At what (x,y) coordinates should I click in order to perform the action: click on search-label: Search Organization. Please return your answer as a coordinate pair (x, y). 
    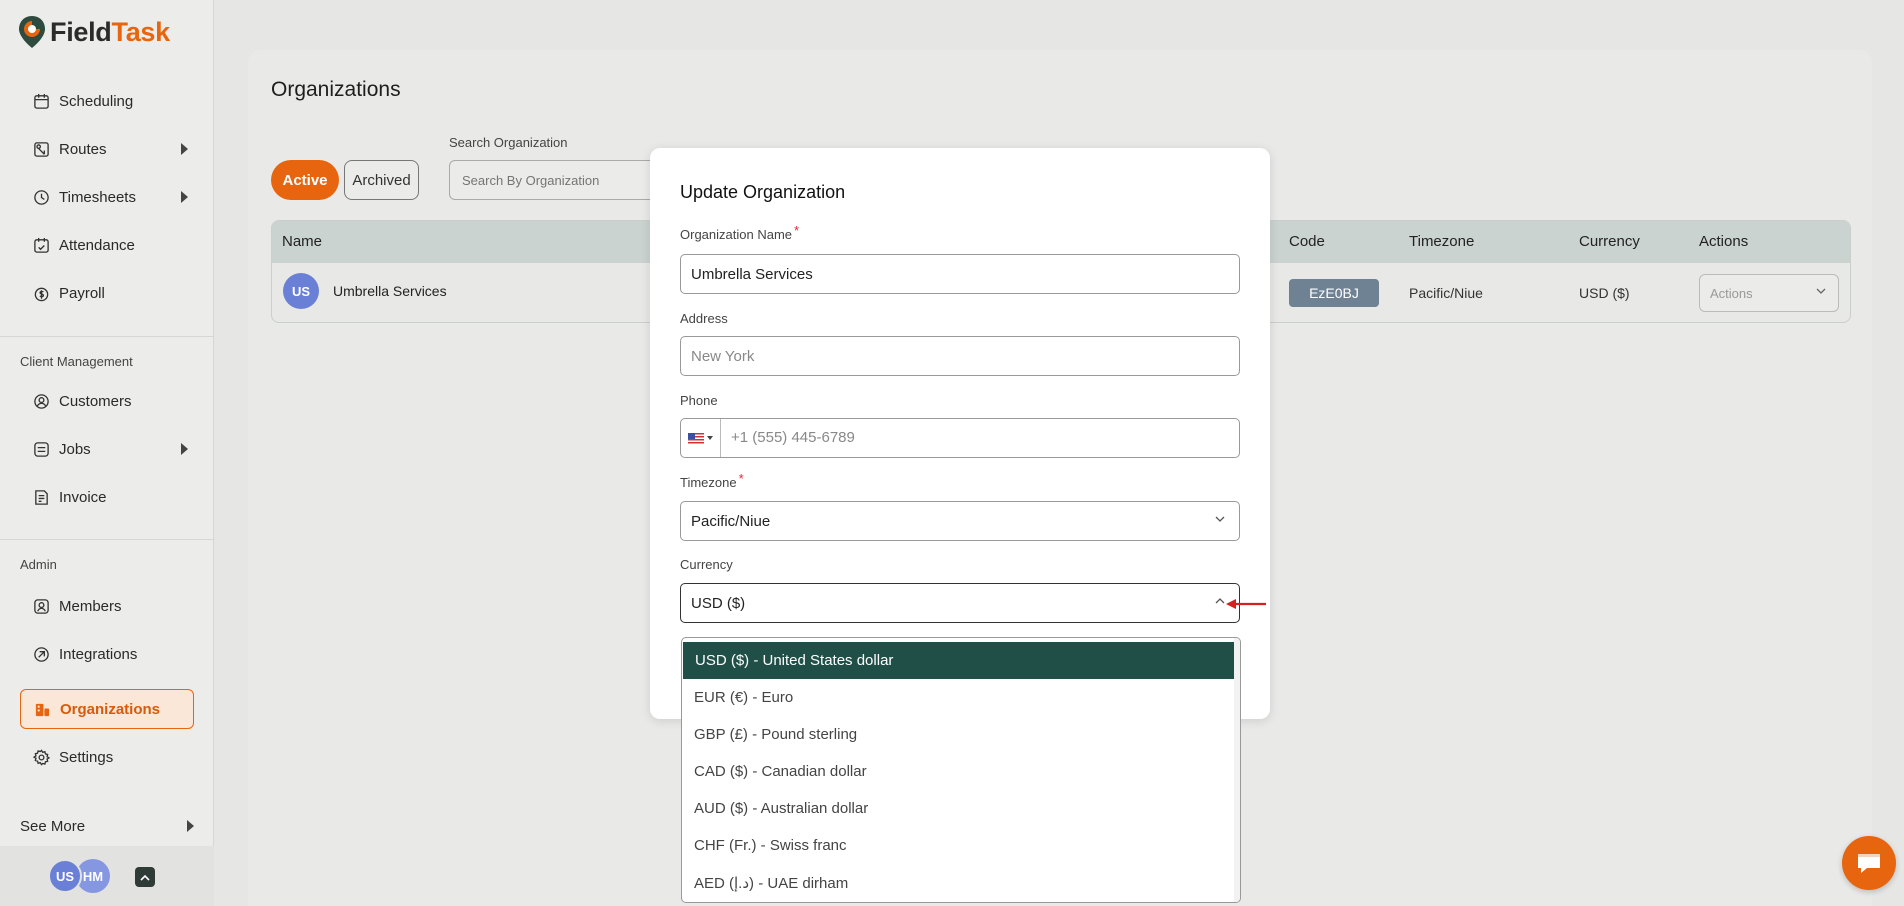
    Looking at the image, I should click on (508, 142).